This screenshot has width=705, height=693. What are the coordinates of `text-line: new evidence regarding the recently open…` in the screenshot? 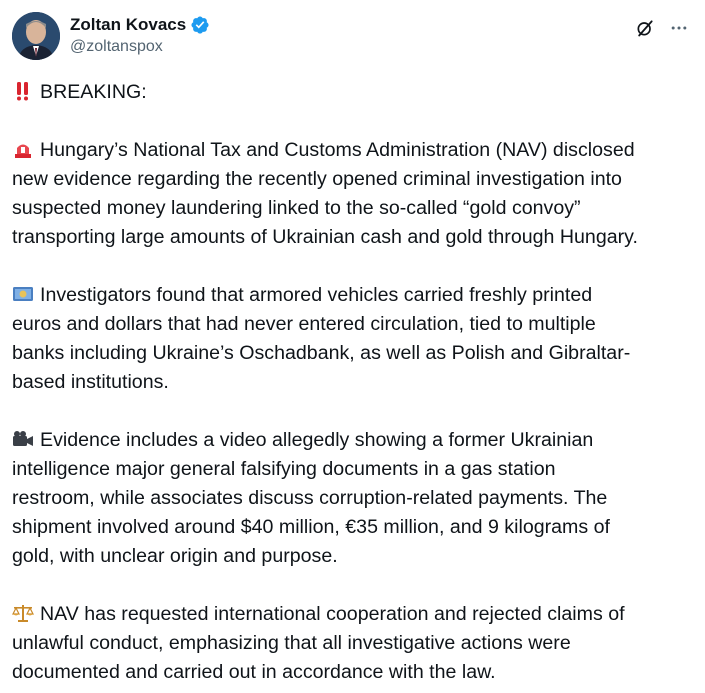 It's located at (317, 179).